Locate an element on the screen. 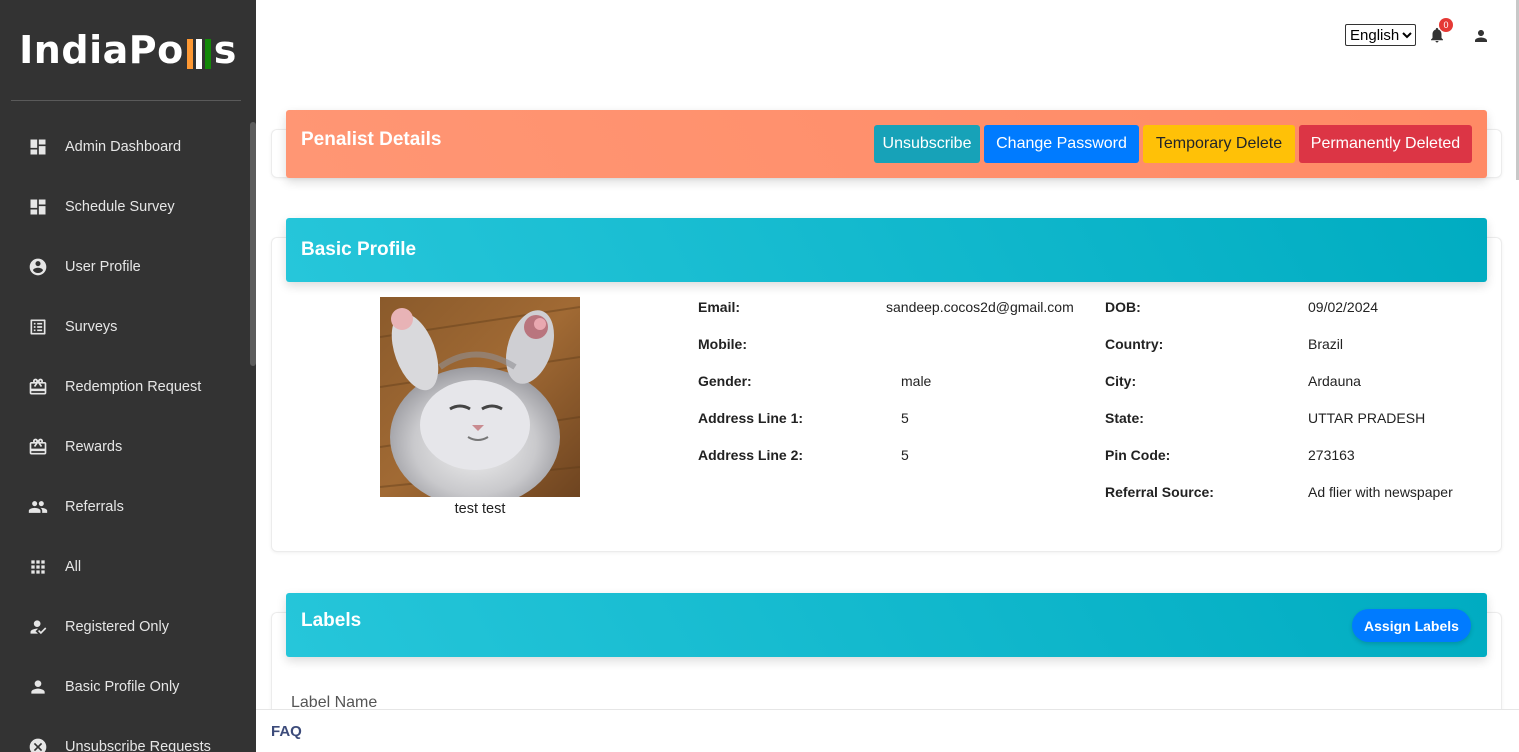  list-alt-icon is located at coordinates (38, 327).